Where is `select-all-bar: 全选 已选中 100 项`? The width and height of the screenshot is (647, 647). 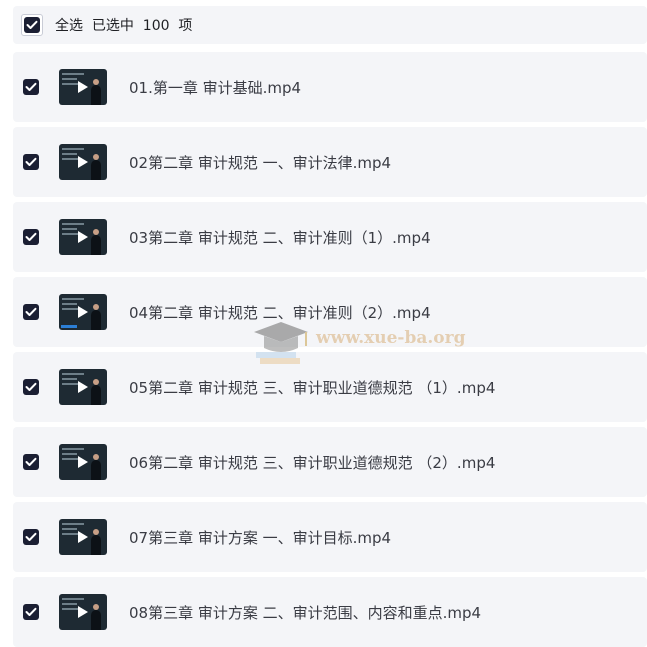
select-all-bar: 全选 已选中 100 项 is located at coordinates (330, 25).